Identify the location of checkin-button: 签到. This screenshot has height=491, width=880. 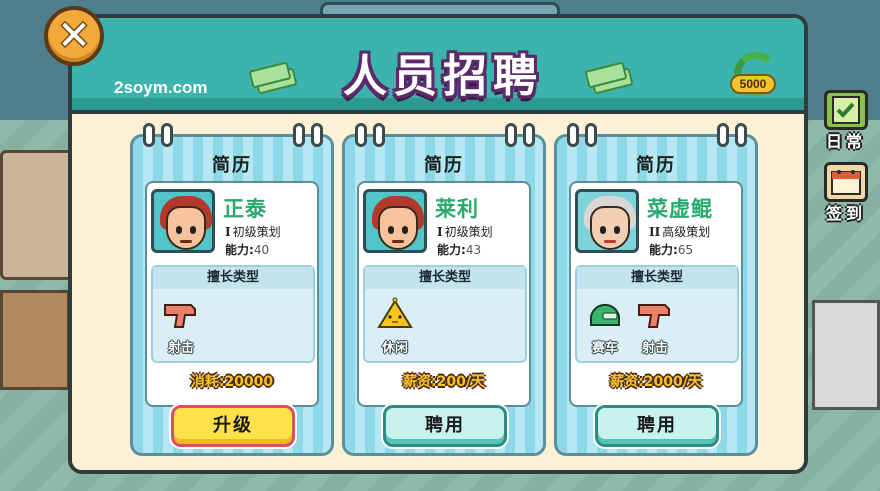
(849, 192).